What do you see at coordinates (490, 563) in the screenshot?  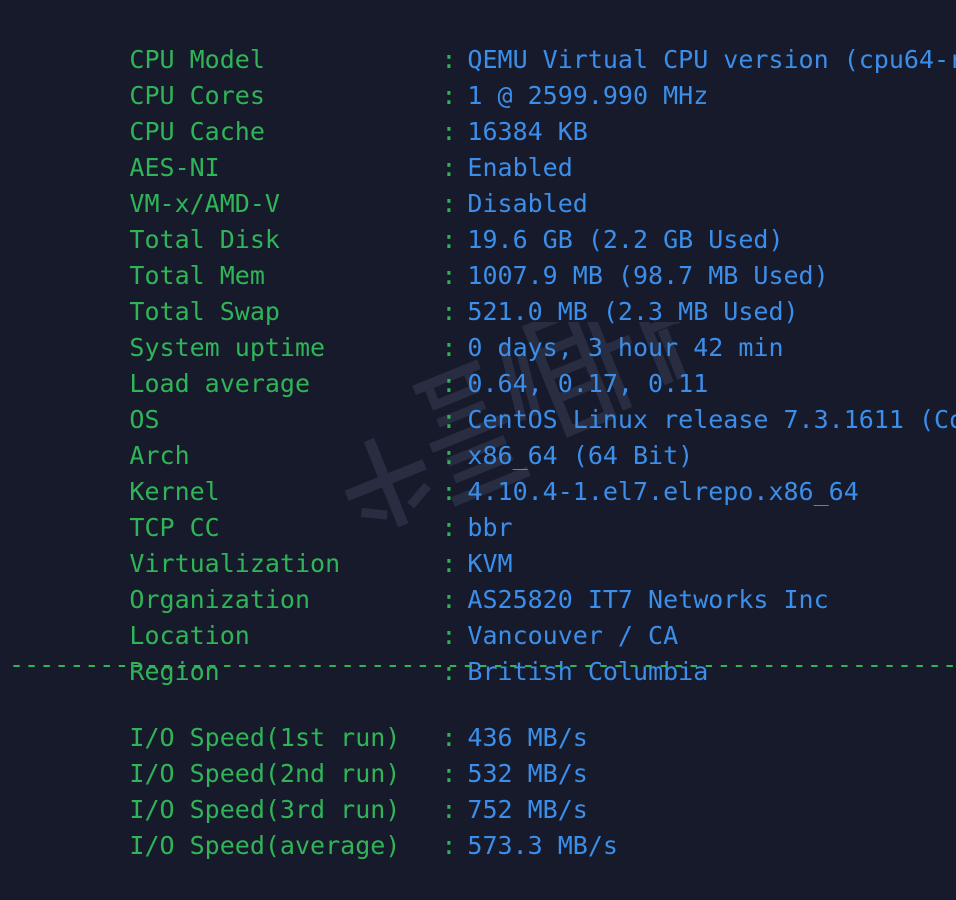 I see `info-value: KVM` at bounding box center [490, 563].